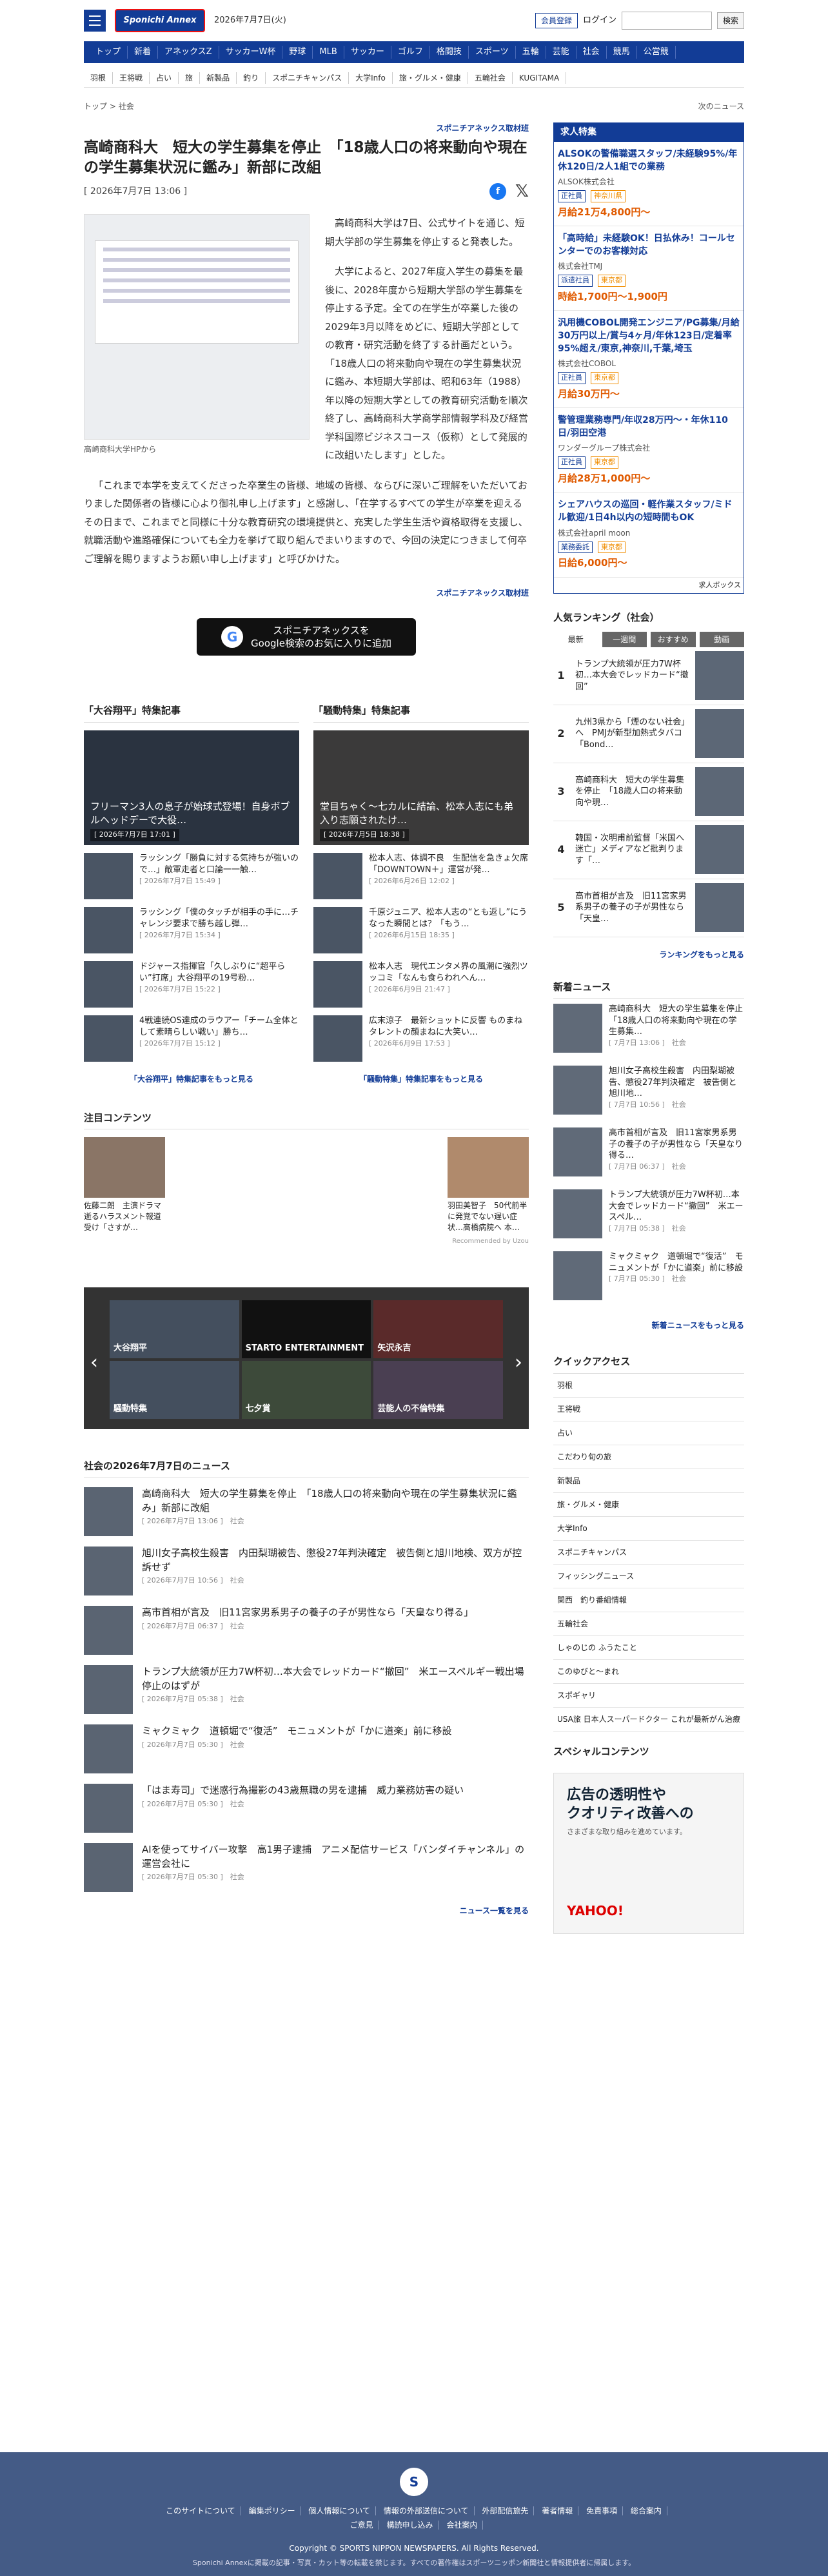 This screenshot has height=2576, width=828. What do you see at coordinates (648, 1577) in the screenshot?
I see `quick-item: フィッシングニュース` at bounding box center [648, 1577].